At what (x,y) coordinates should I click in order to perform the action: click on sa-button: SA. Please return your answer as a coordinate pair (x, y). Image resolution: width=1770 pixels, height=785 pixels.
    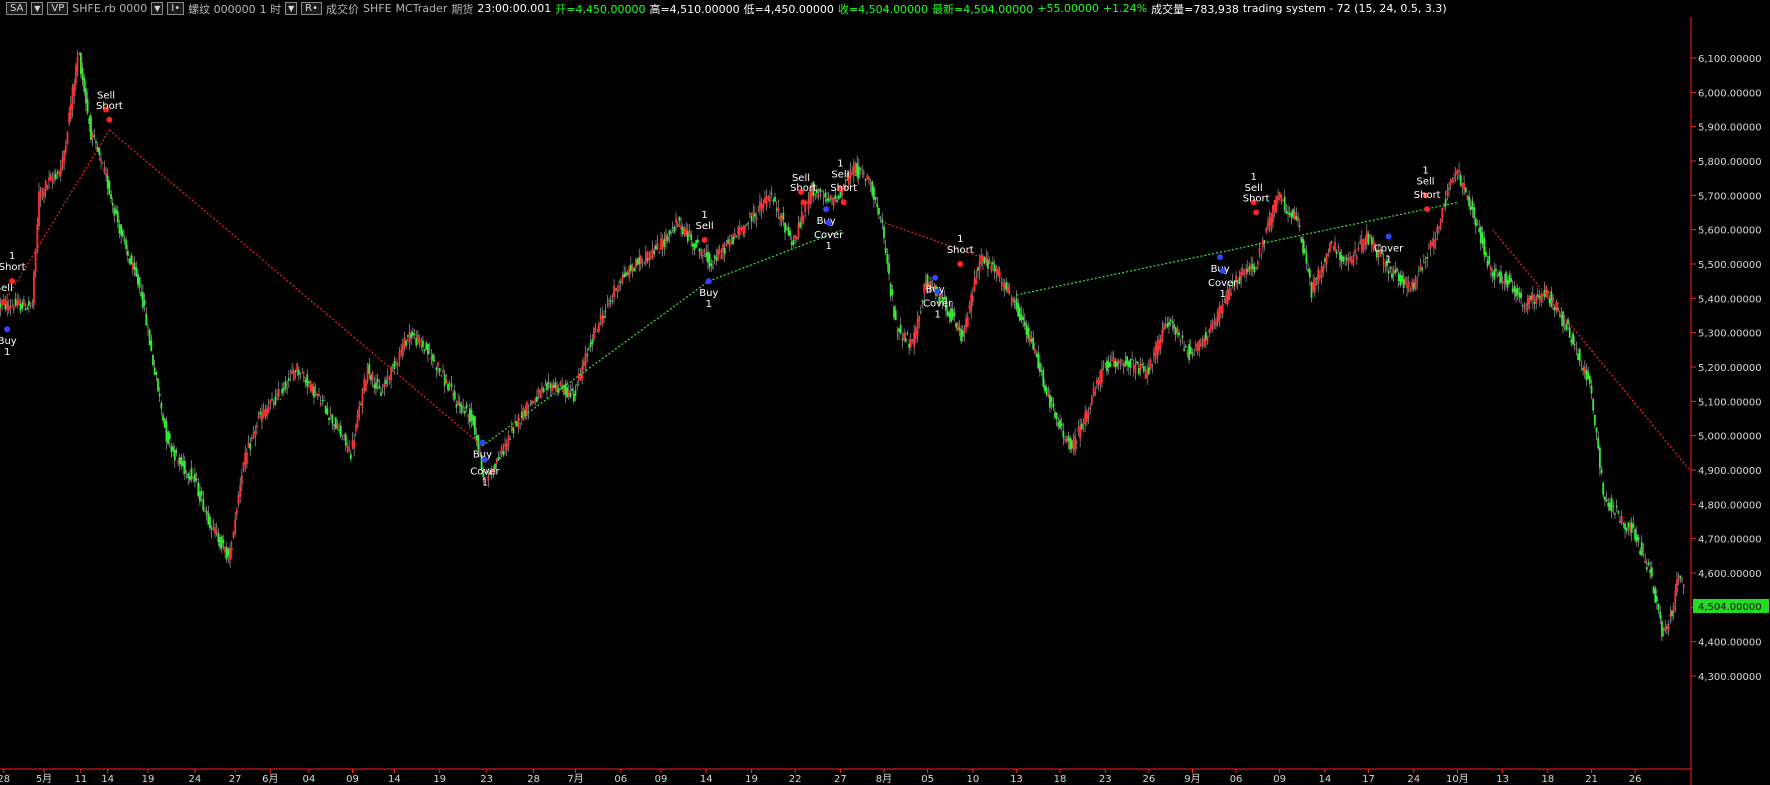
    Looking at the image, I should click on (17, 8).